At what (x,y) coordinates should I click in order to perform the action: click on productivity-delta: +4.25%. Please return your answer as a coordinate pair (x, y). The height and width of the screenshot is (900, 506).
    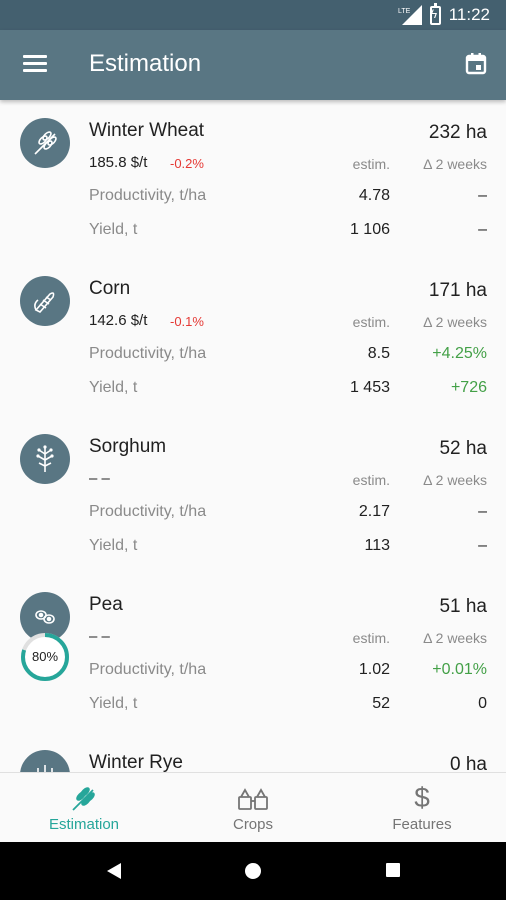
    Looking at the image, I should click on (459, 353).